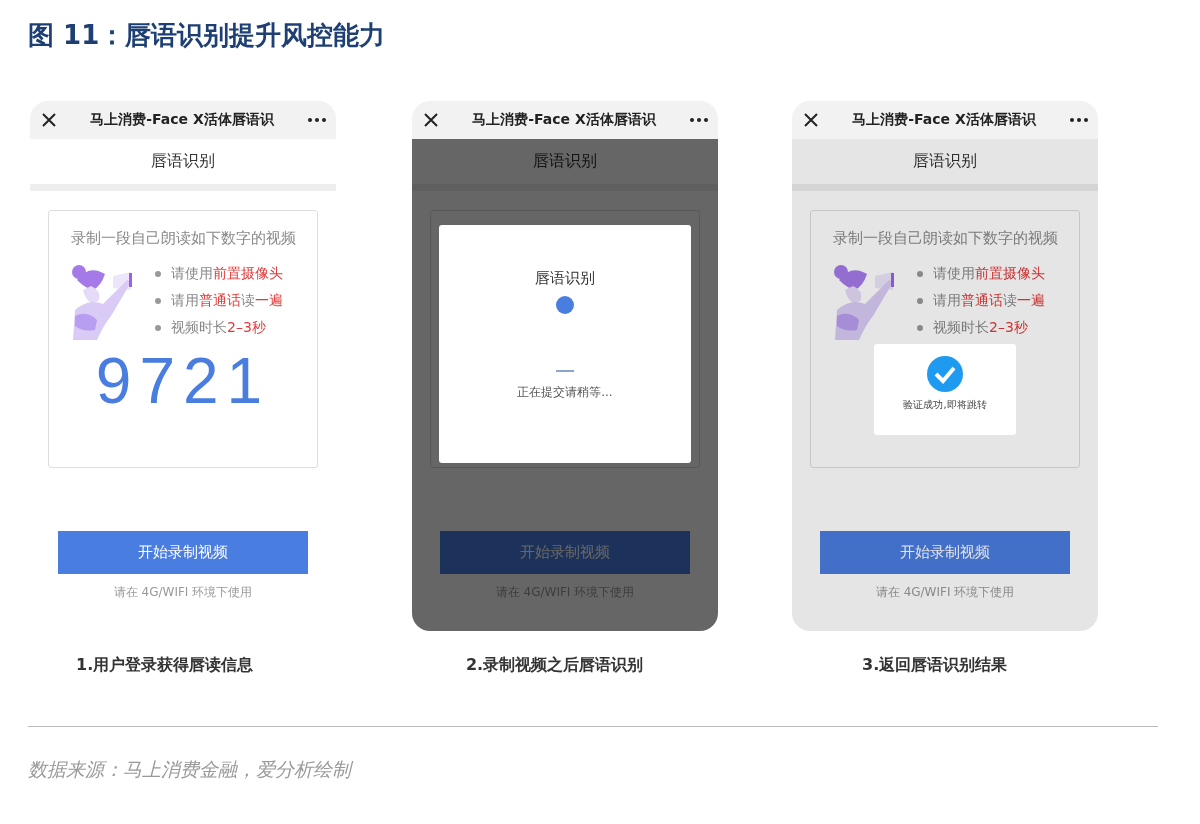 This screenshot has height=824, width=1200. Describe the element at coordinates (945, 405) in the screenshot. I see `toast-message: 验证成功,即将跳转` at that location.